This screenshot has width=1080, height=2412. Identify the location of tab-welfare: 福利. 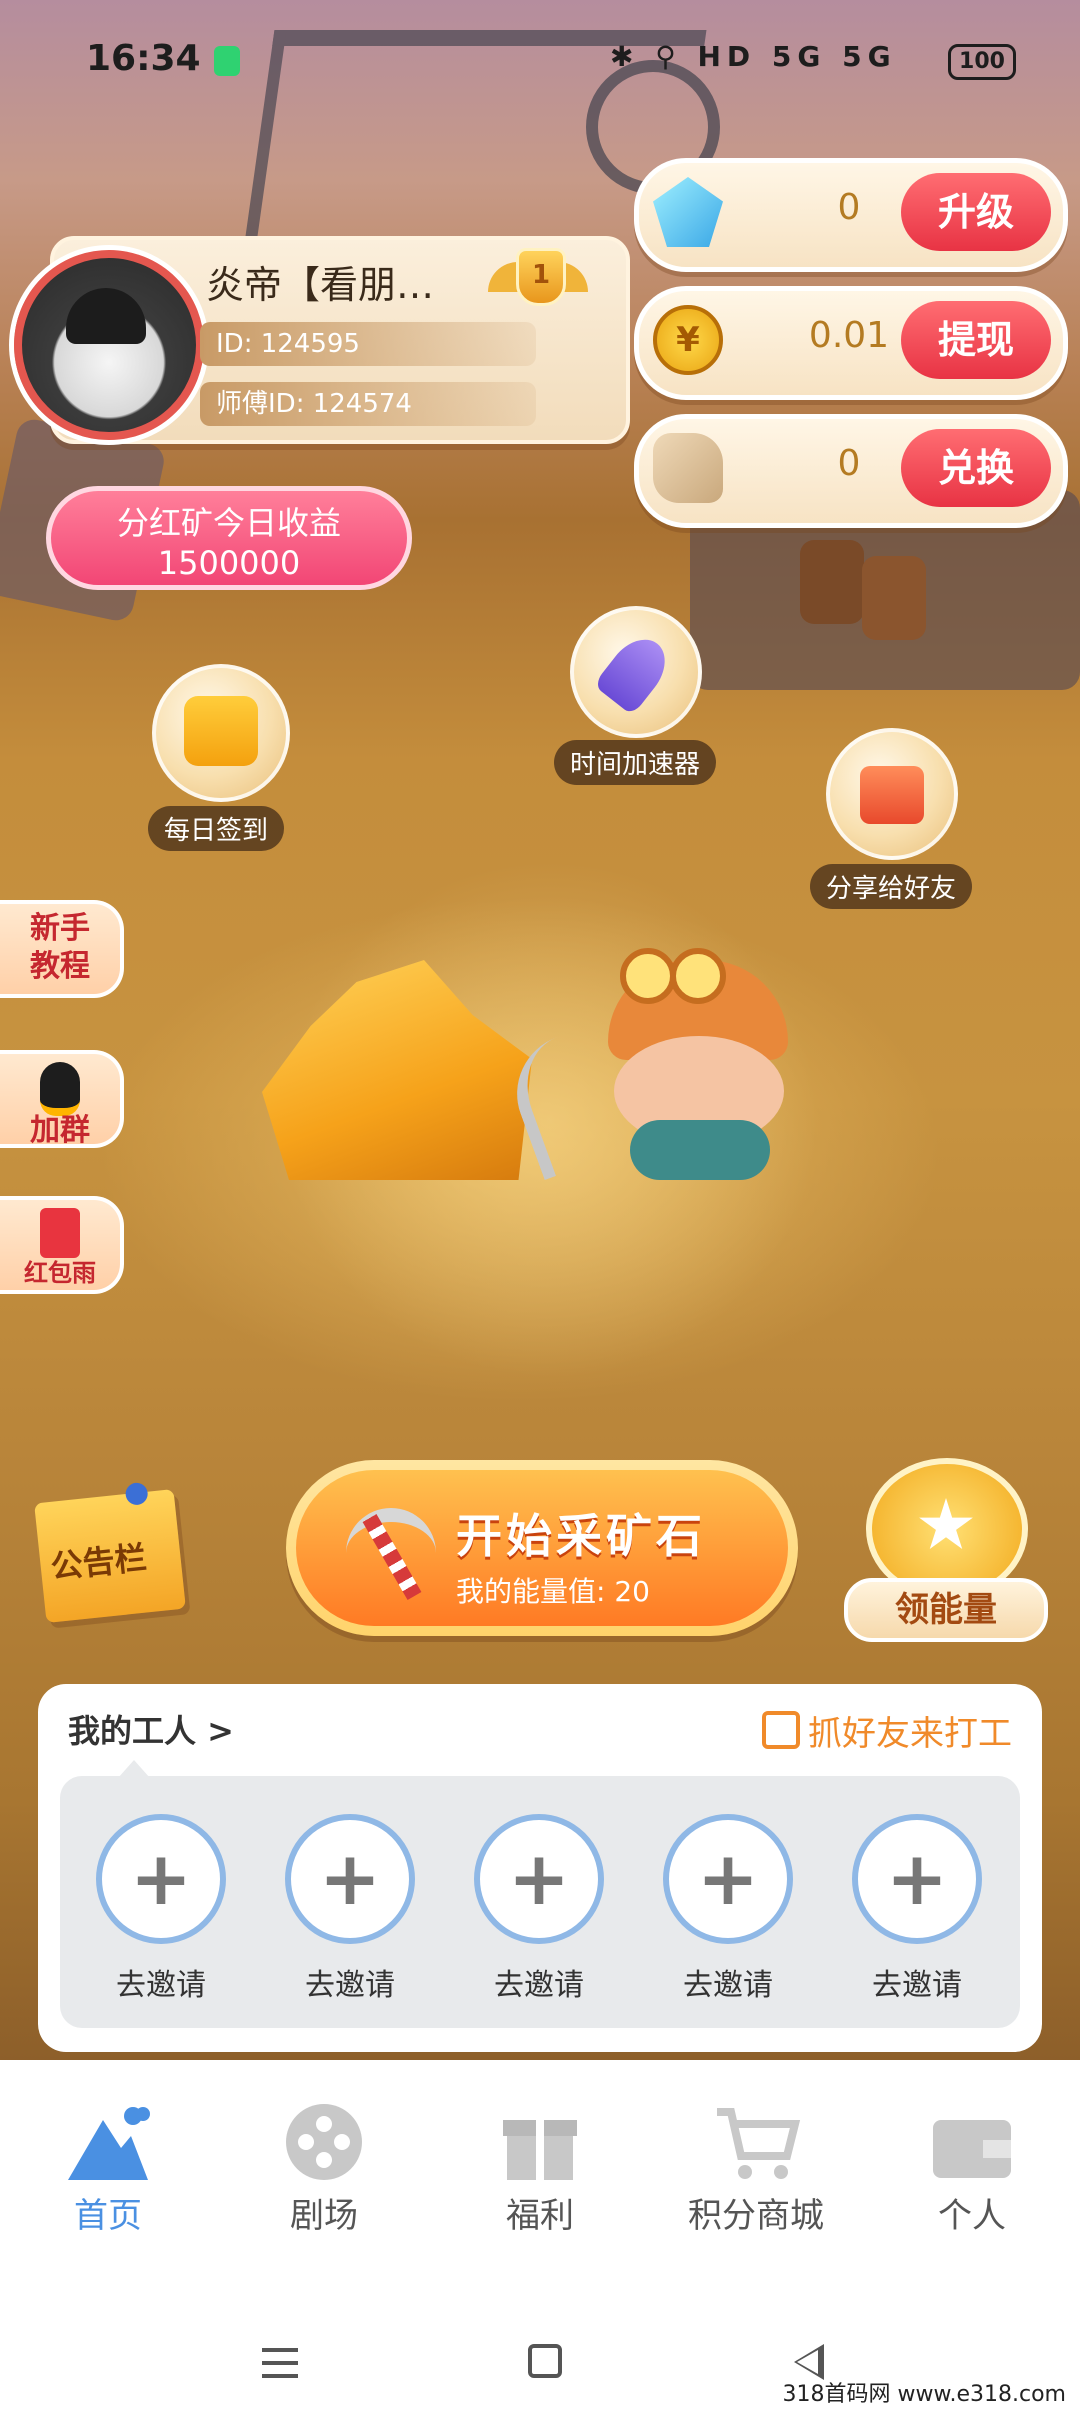
(540, 2168).